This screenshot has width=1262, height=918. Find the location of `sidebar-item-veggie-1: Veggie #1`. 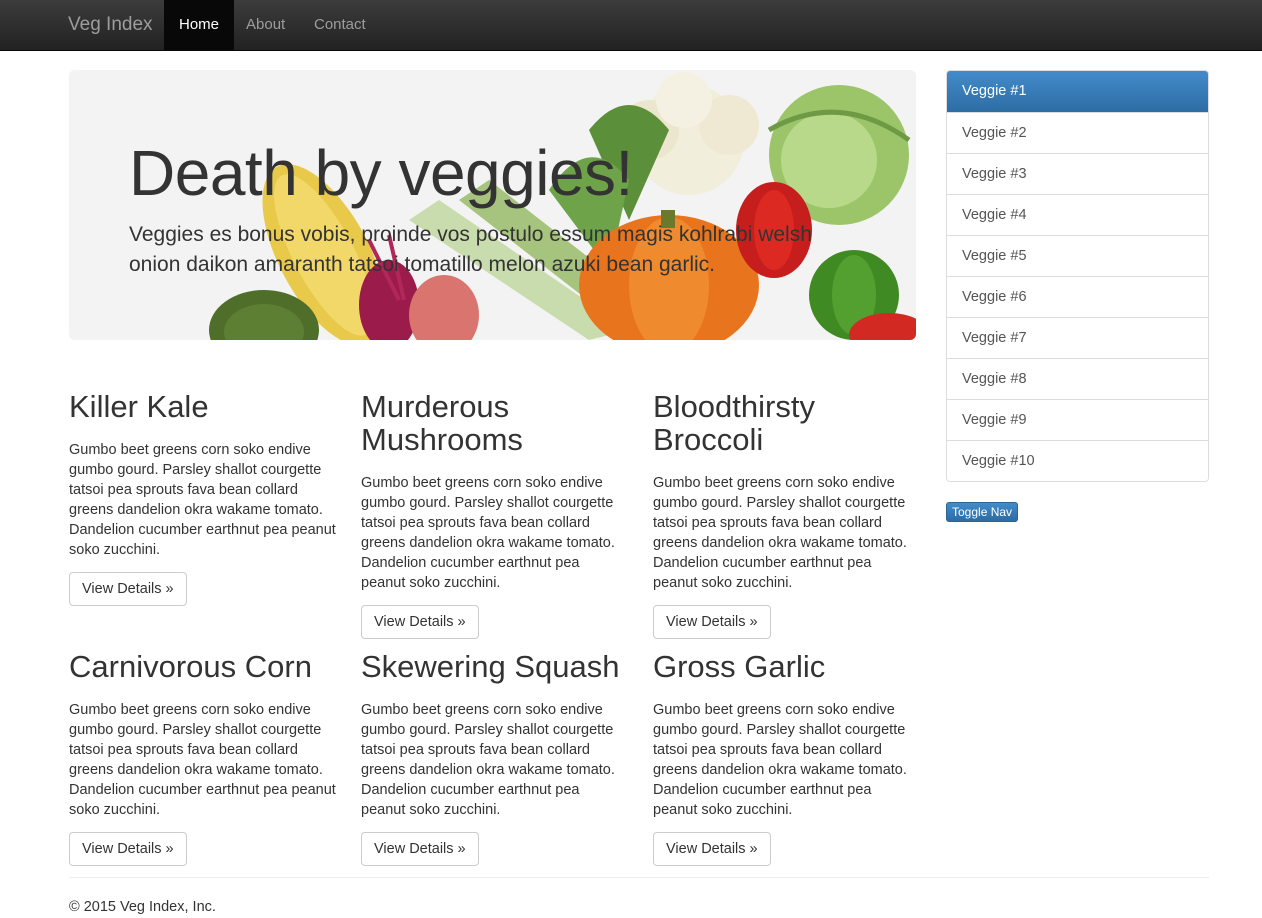

sidebar-item-veggie-1: Veggie #1 is located at coordinates (1077, 91).